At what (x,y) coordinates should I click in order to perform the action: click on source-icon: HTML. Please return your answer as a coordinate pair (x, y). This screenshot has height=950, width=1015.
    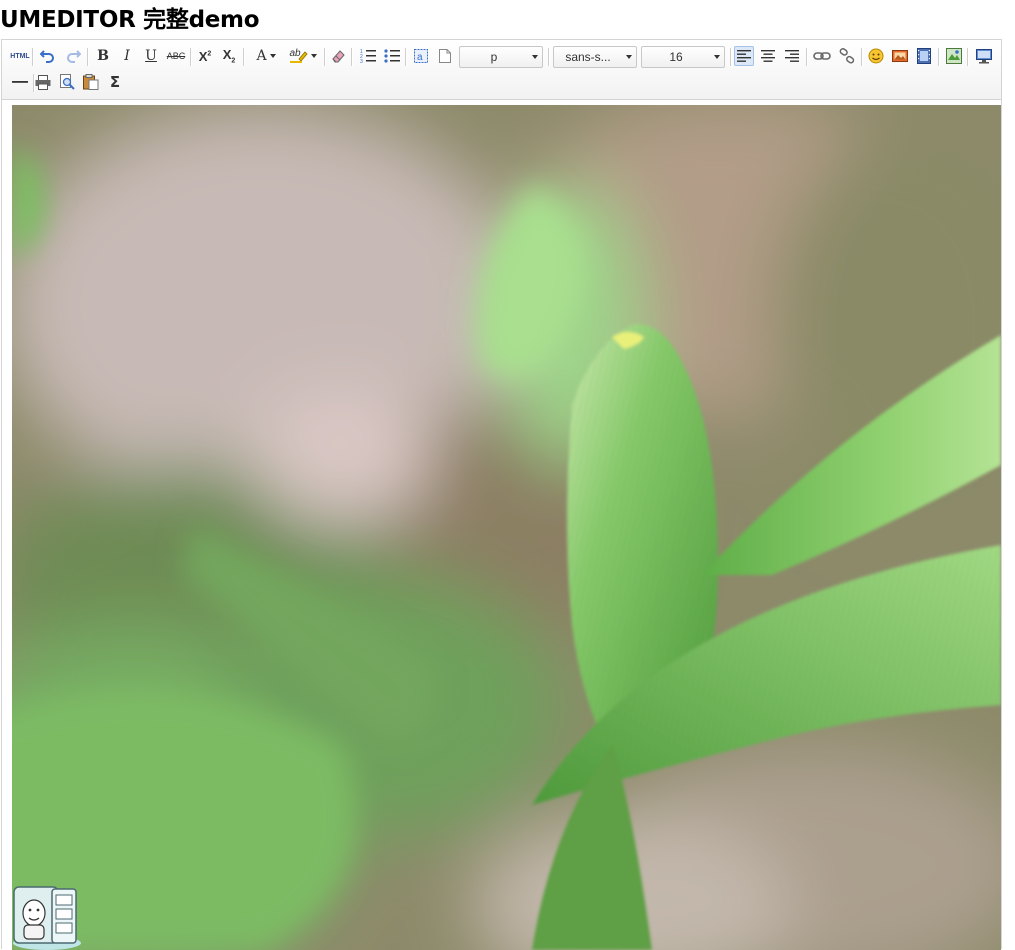
    Looking at the image, I should click on (20, 56).